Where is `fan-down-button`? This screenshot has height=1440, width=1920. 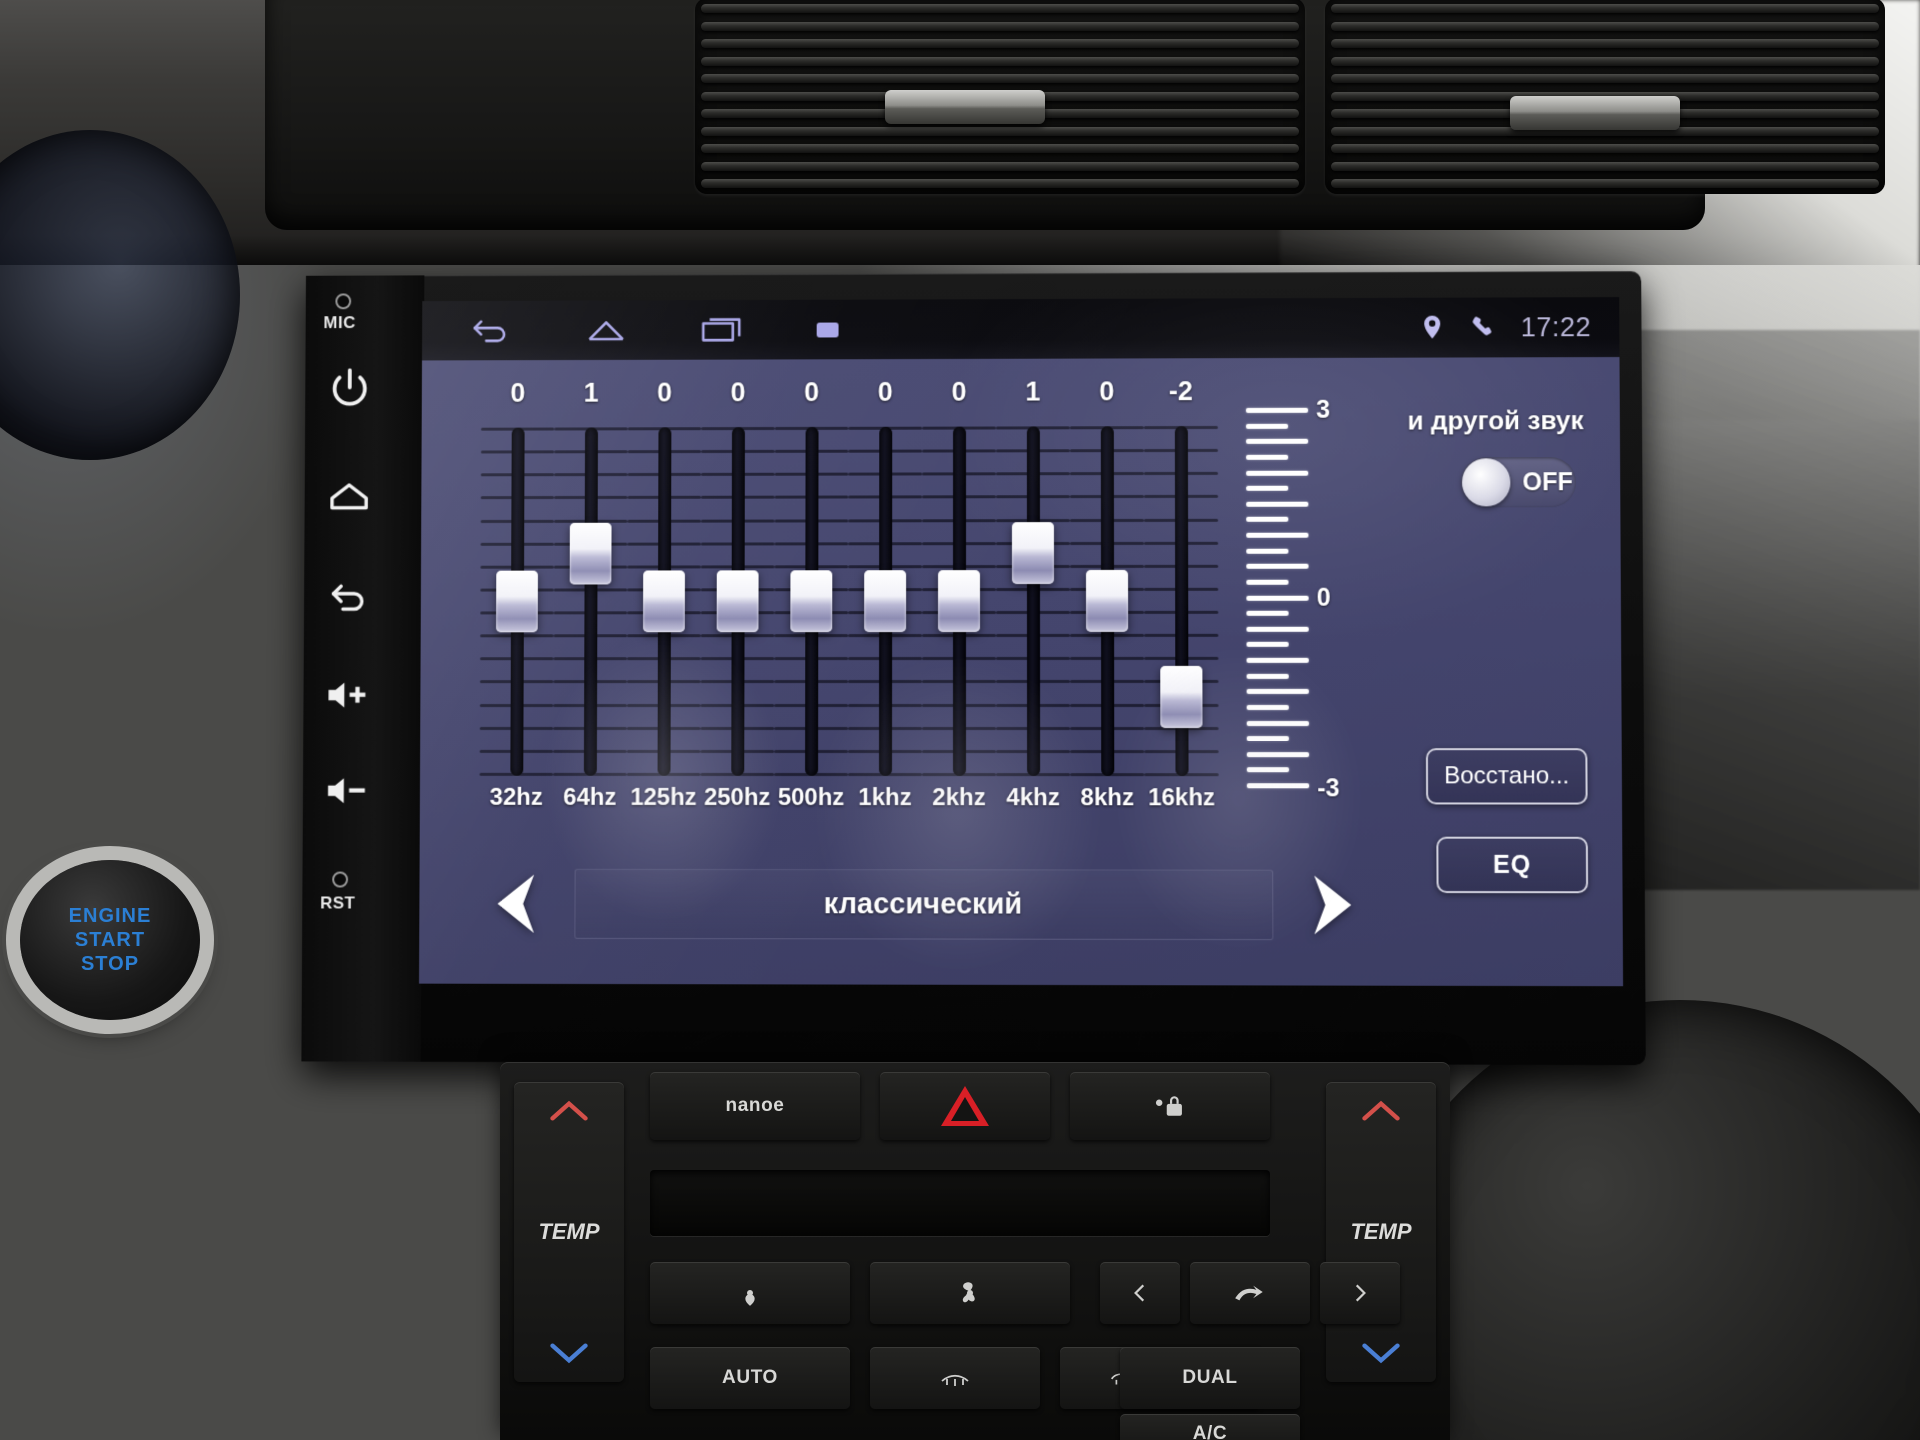 fan-down-button is located at coordinates (750, 1293).